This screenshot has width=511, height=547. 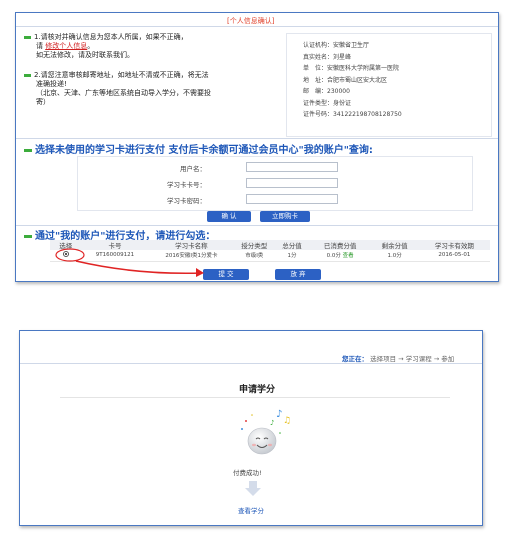 What do you see at coordinates (139, 267) in the screenshot?
I see `annotation-arrow` at bounding box center [139, 267].